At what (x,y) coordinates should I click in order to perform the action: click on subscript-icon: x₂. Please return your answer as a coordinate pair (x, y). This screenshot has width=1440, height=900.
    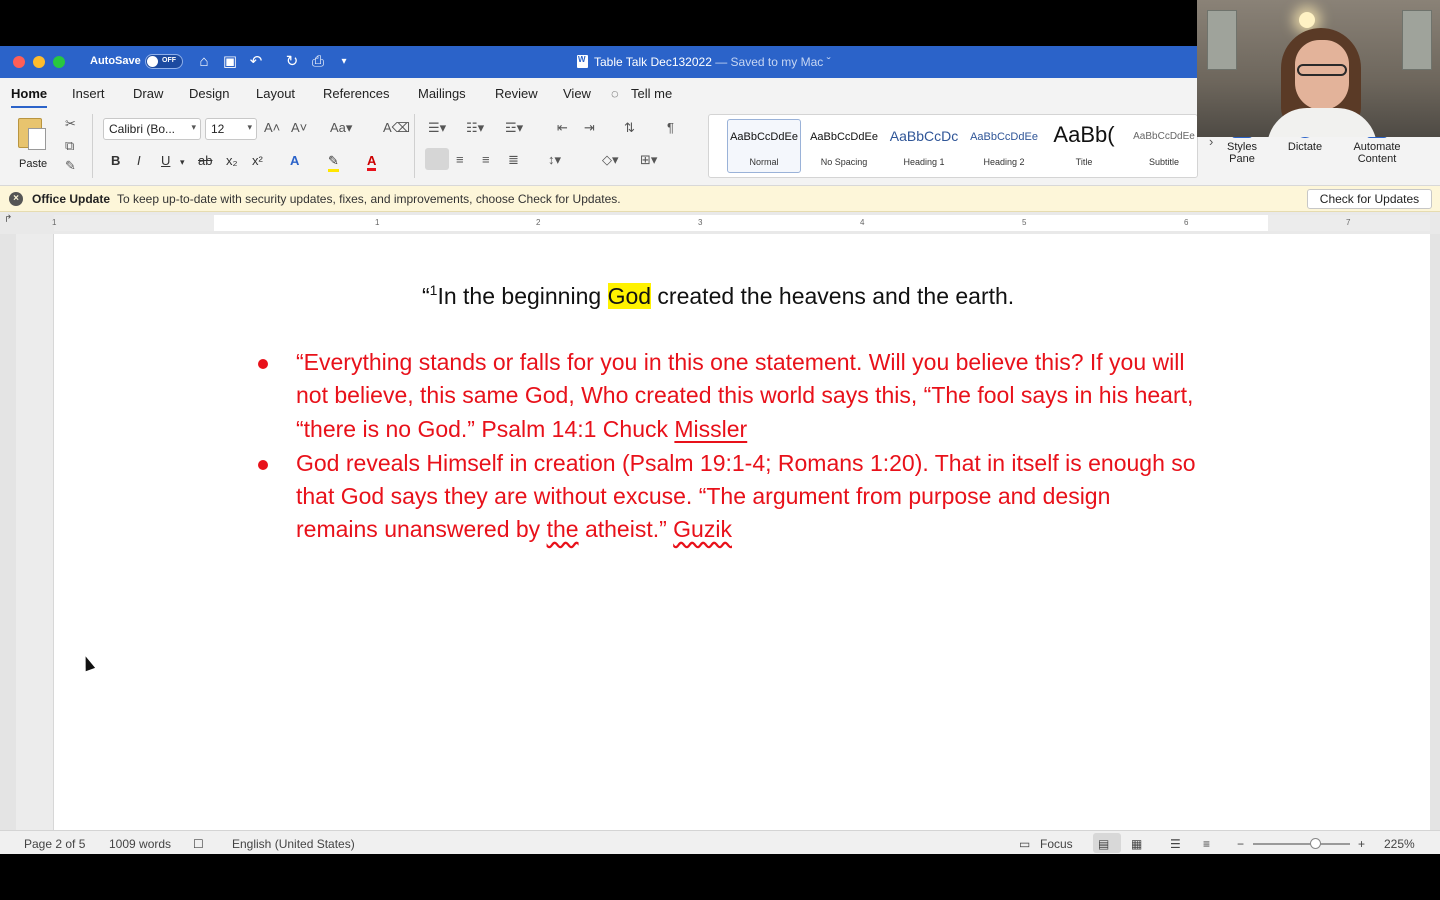
    Looking at the image, I should click on (232, 160).